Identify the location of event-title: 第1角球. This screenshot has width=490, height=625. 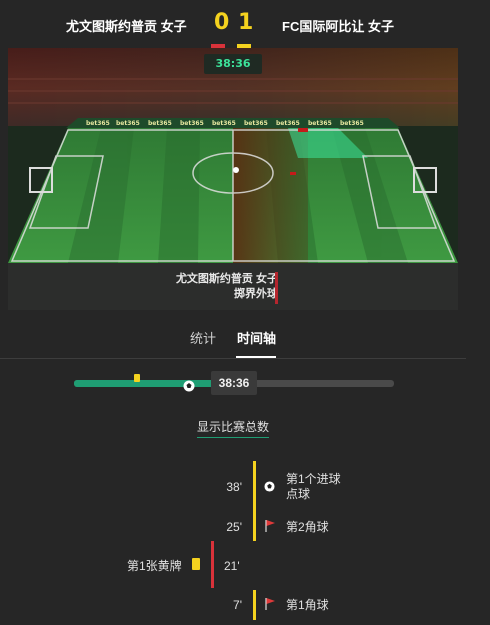
(307, 605).